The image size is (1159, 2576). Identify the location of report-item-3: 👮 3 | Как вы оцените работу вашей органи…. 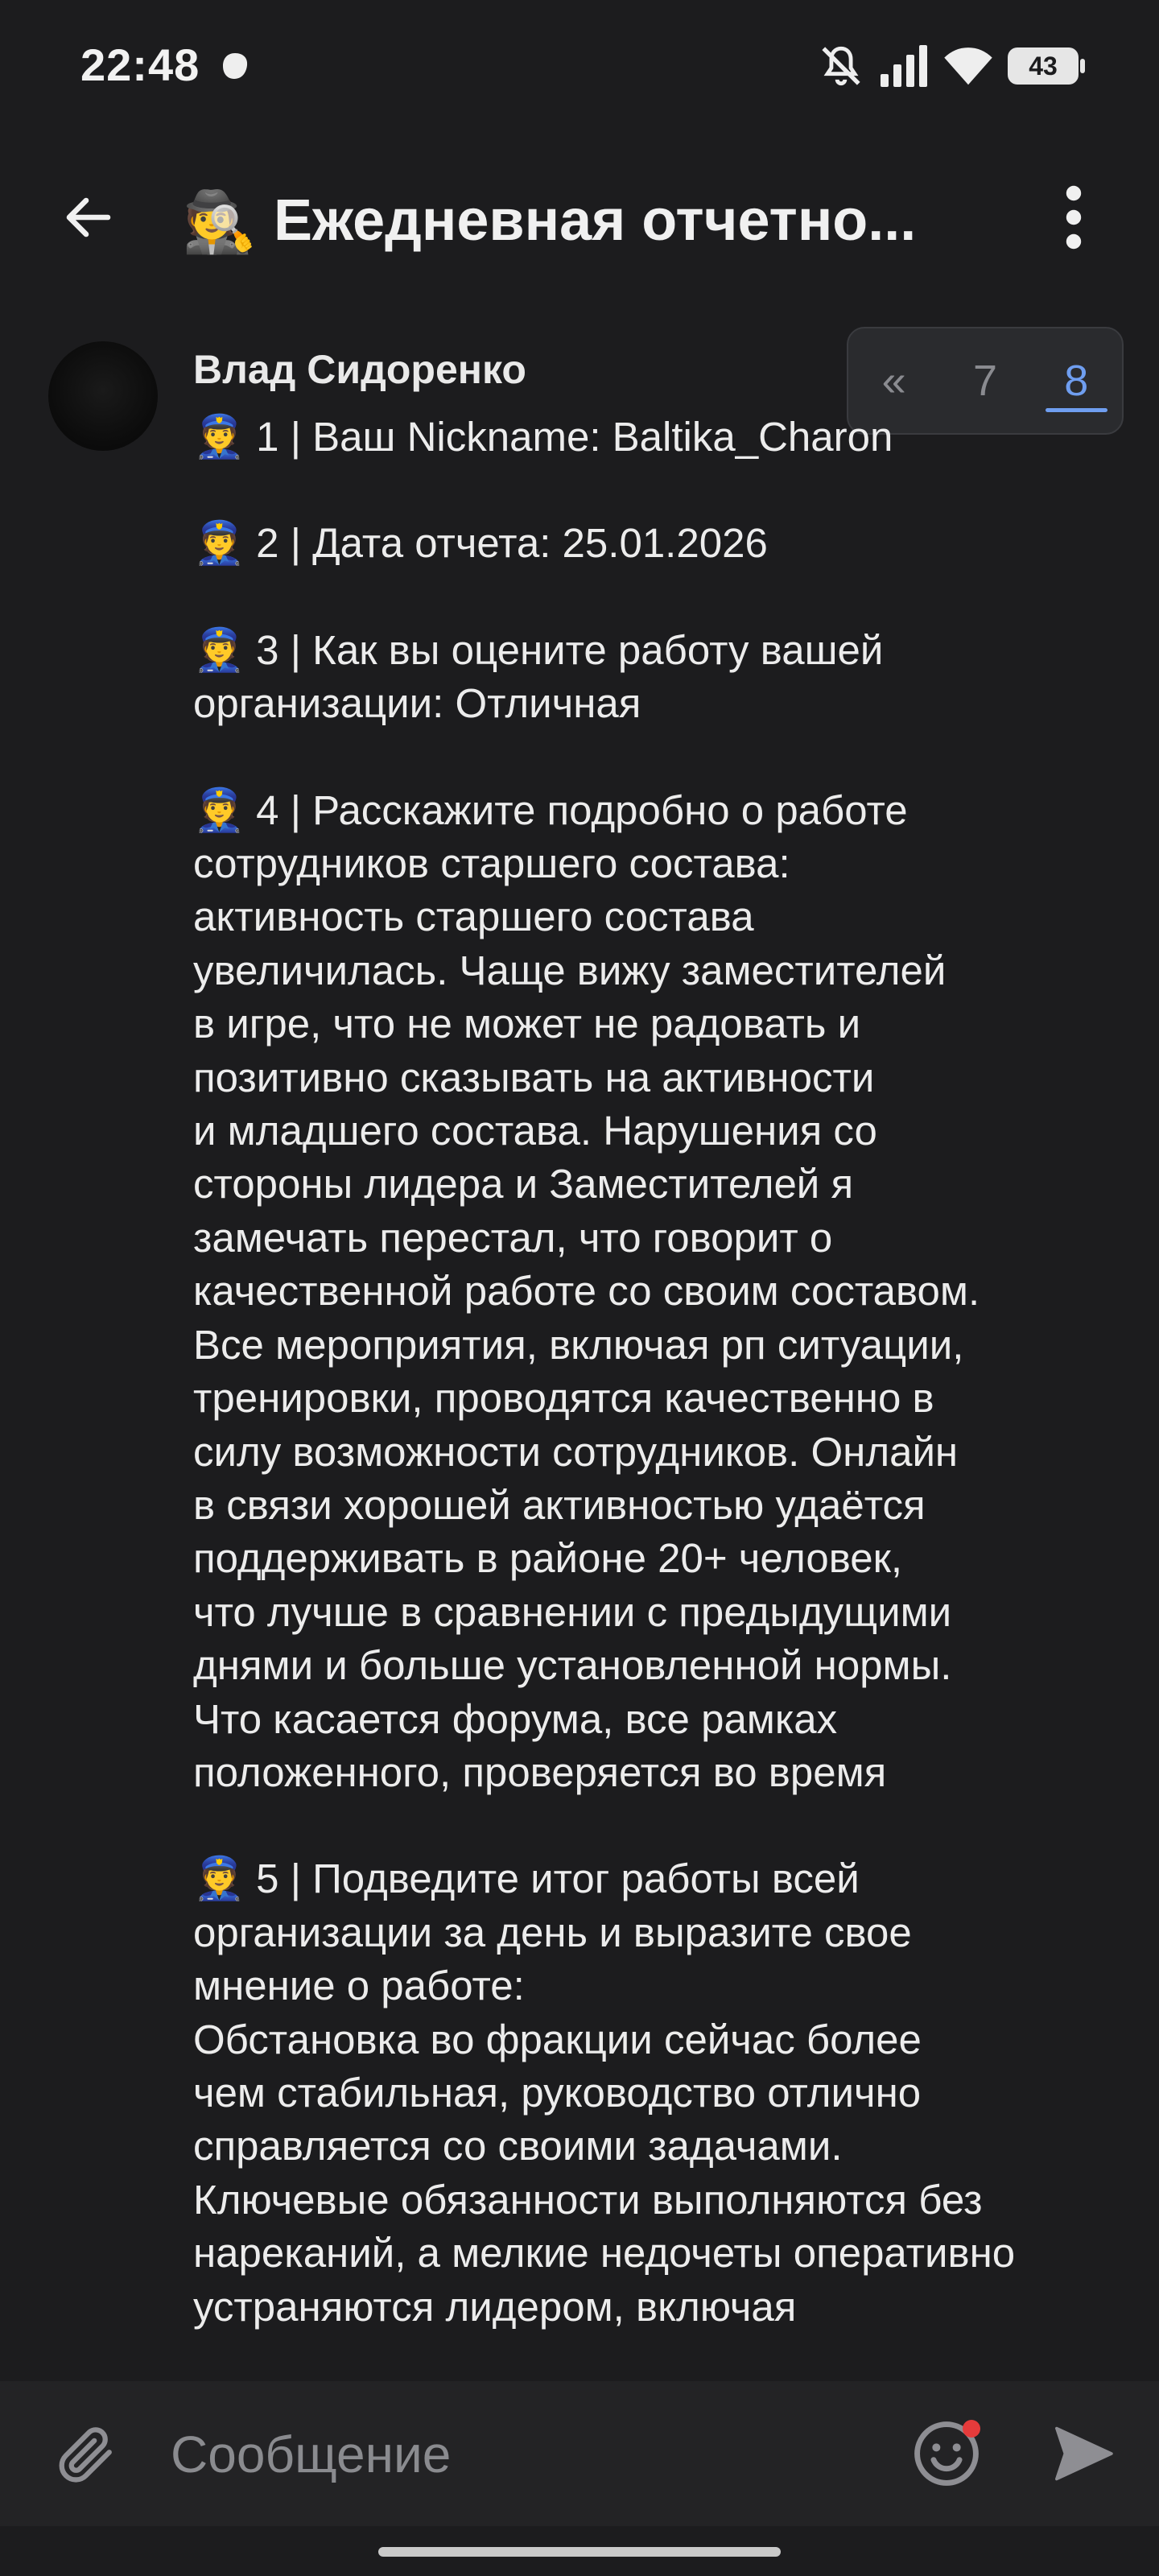
(656, 677).